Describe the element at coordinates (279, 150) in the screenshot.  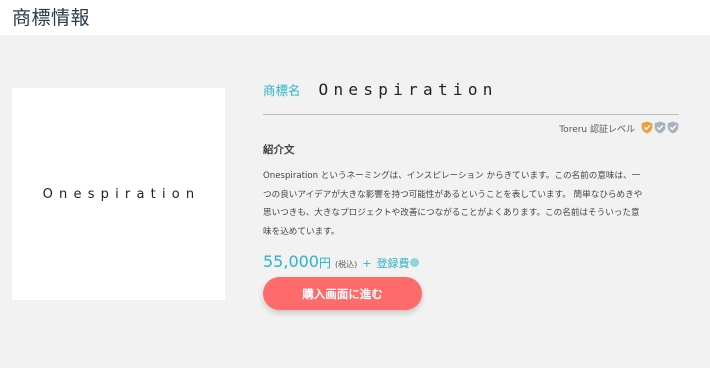
I see `intro-heading: 紹介文` at that location.